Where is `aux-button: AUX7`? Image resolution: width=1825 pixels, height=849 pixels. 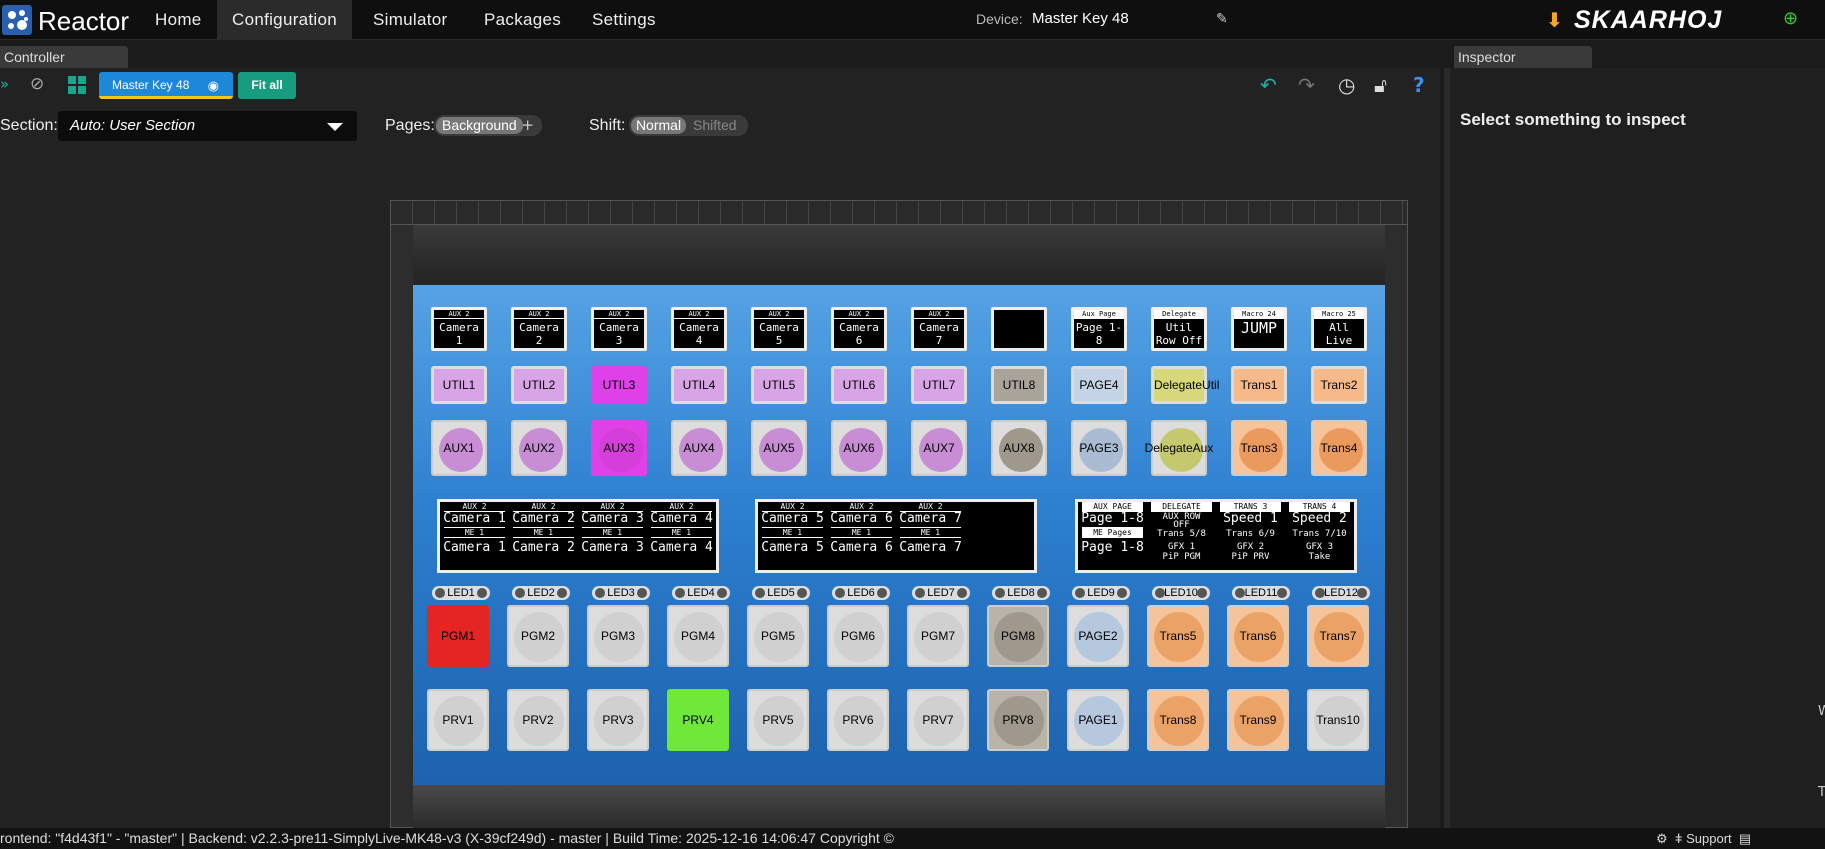
aux-button: AUX7 is located at coordinates (939, 448).